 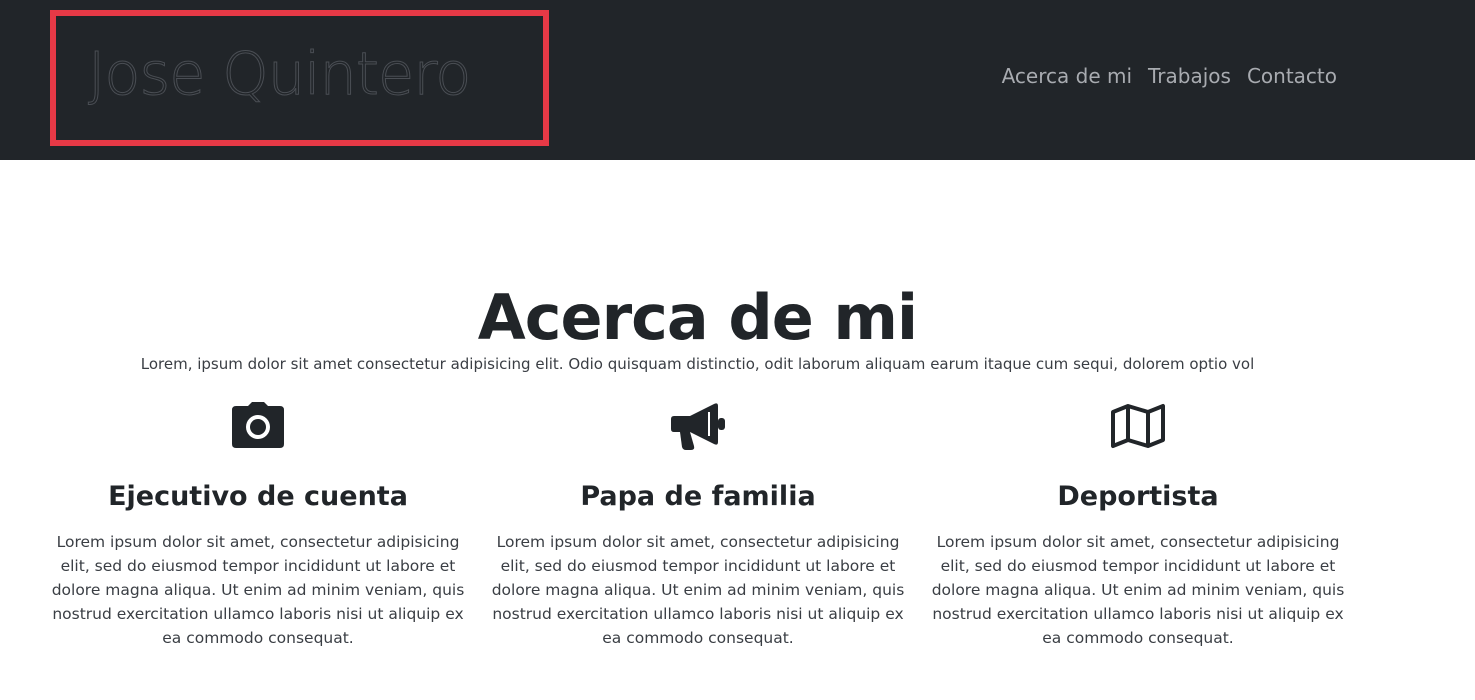 I want to click on feature-title: Ejecutivo de cuenta, so click(x=258, y=496).